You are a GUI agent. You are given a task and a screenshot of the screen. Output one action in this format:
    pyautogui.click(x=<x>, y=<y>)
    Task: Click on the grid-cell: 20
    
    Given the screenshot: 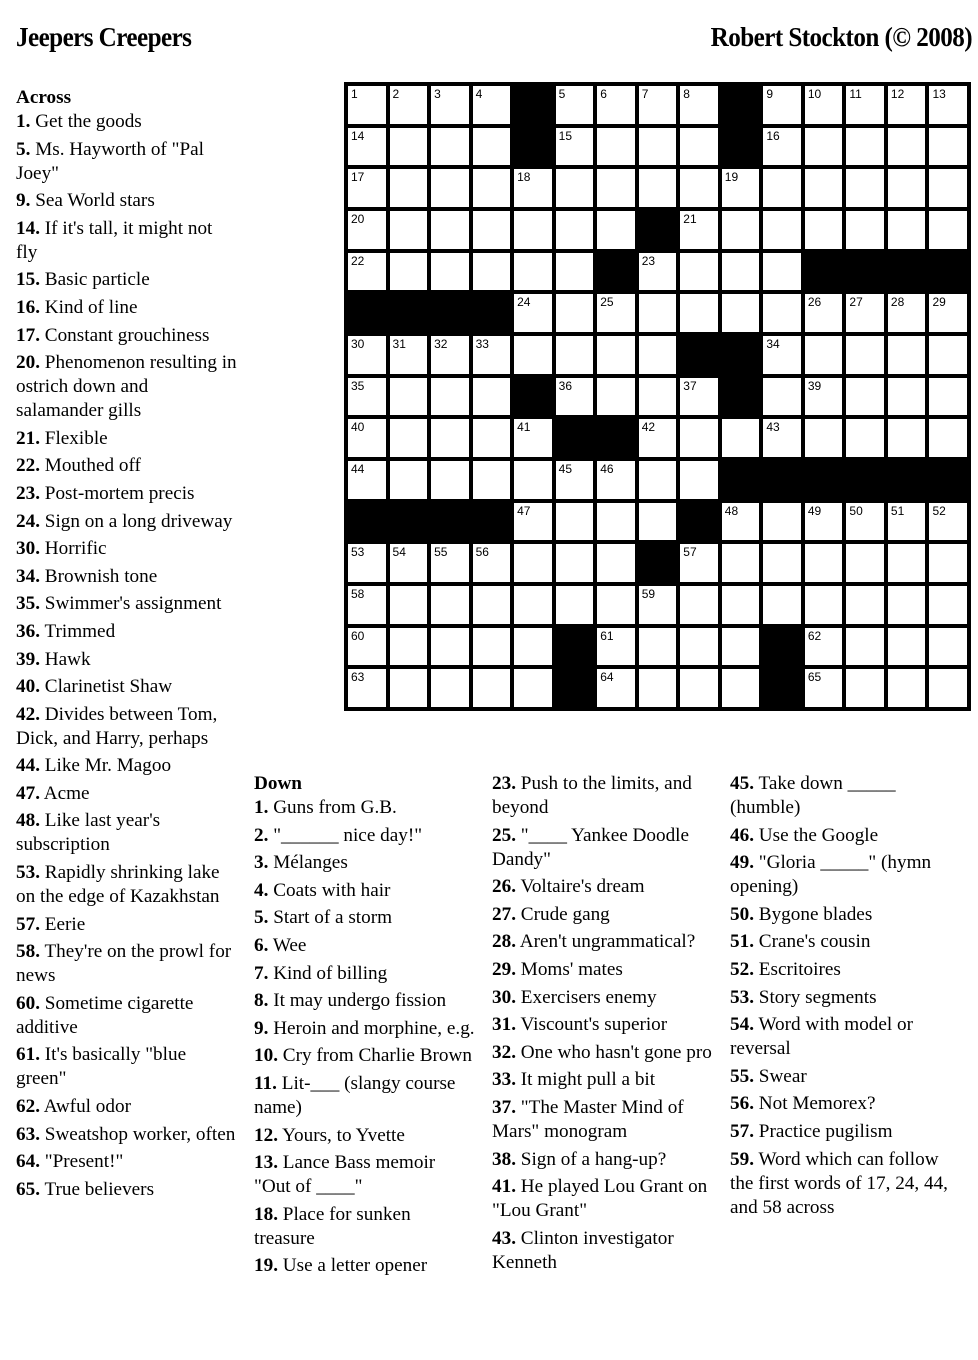 What is the action you would take?
    pyautogui.click(x=367, y=230)
    